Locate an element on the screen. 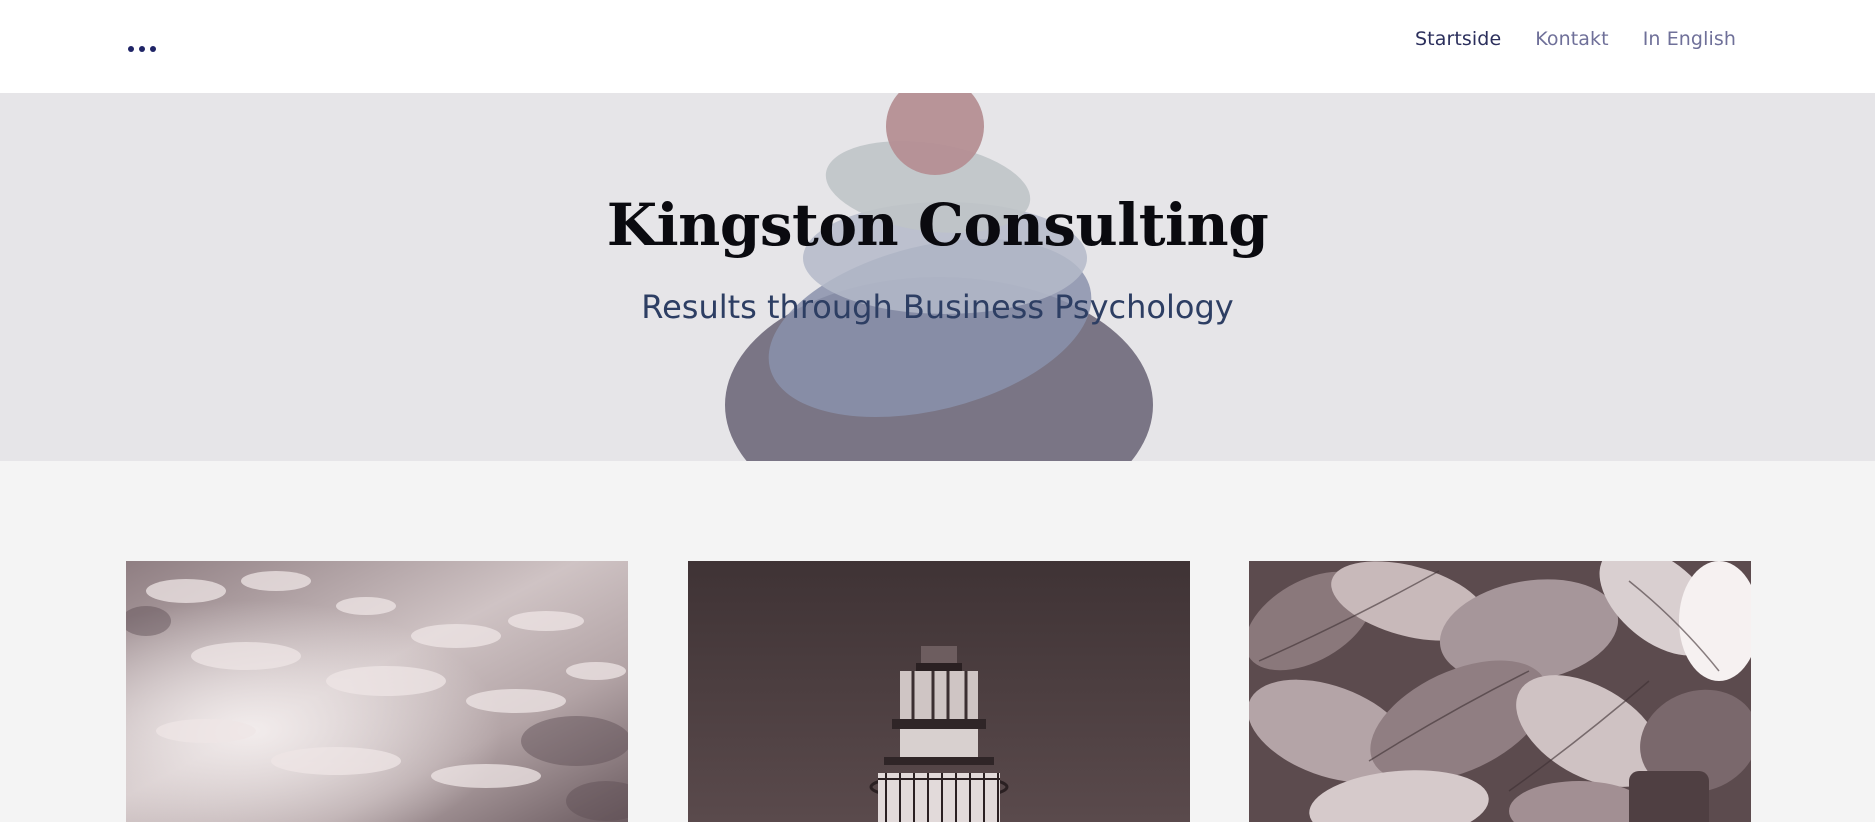  site-header: Startside Kontakt In English is located at coordinates (937, 46).